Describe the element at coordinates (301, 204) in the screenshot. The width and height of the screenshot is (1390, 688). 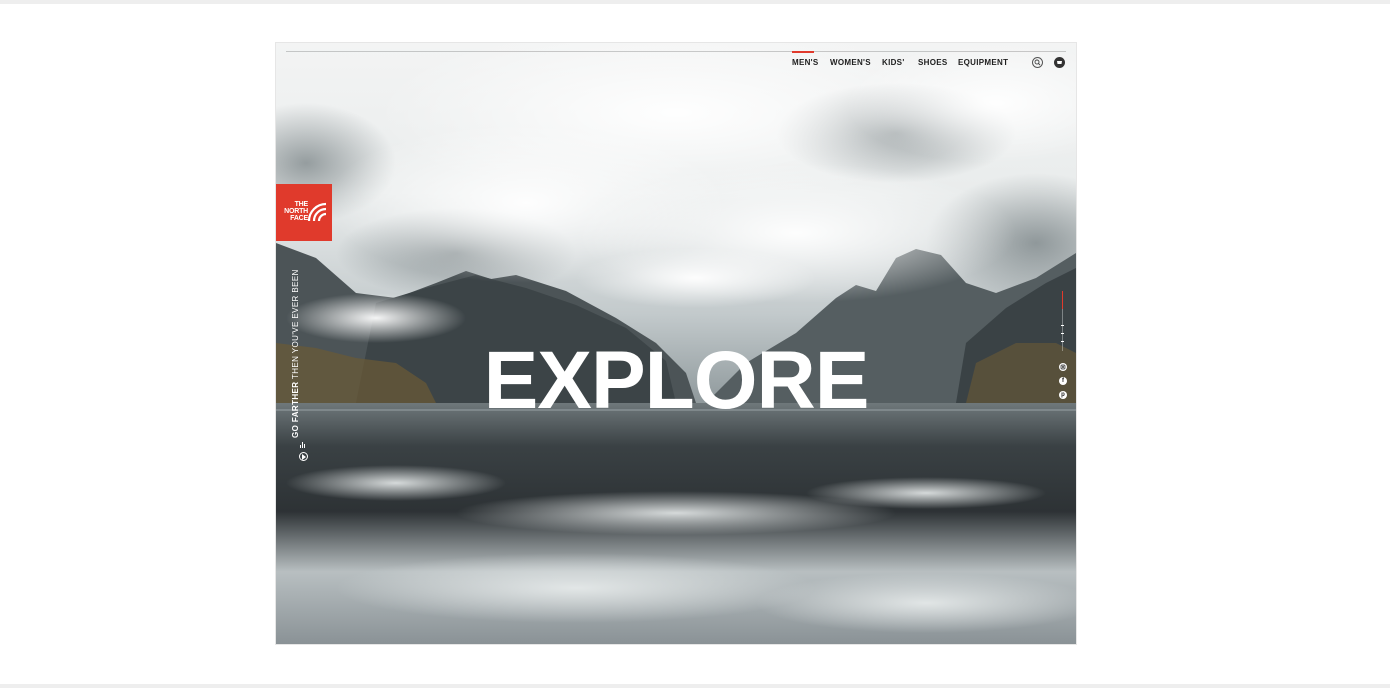
I see `logo-text-the: THE` at that location.